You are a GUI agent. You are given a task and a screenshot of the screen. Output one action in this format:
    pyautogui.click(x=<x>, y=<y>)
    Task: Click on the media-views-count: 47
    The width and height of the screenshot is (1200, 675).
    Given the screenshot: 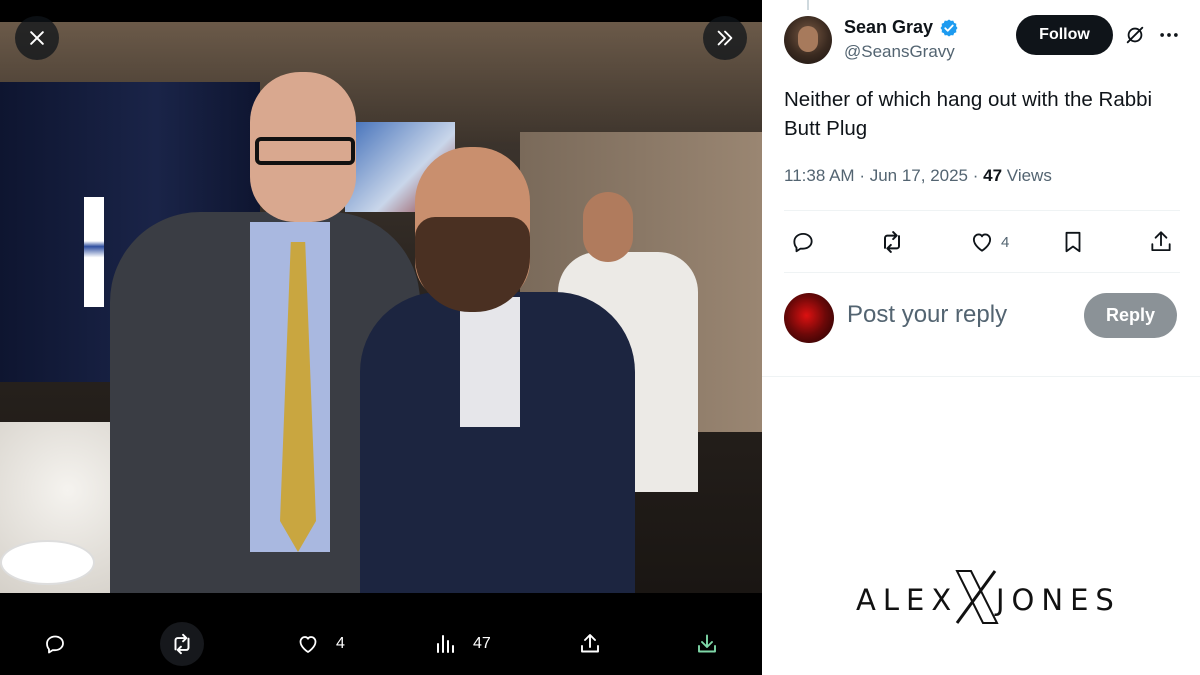 What is the action you would take?
    pyautogui.click(x=482, y=643)
    